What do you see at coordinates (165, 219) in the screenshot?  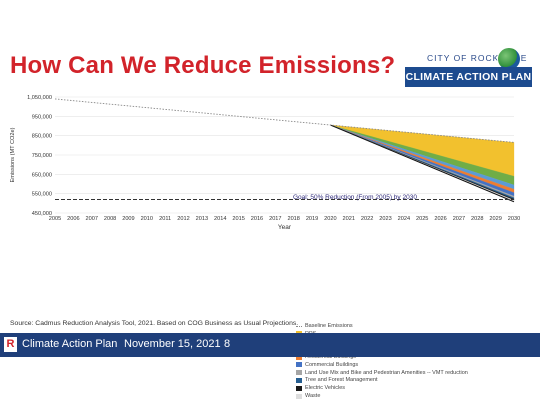 I see `x-tick-label: 2011` at bounding box center [165, 219].